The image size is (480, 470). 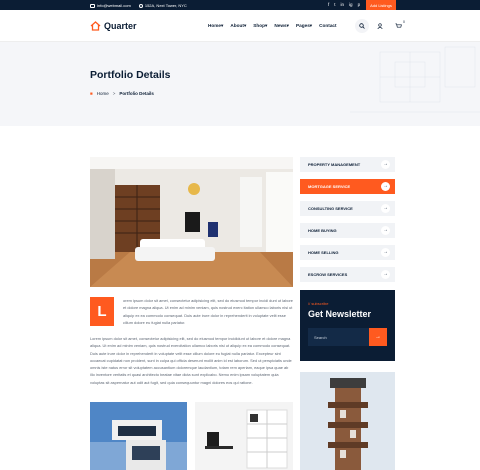 What do you see at coordinates (380, 26) in the screenshot?
I see `user-icon` at bounding box center [380, 26].